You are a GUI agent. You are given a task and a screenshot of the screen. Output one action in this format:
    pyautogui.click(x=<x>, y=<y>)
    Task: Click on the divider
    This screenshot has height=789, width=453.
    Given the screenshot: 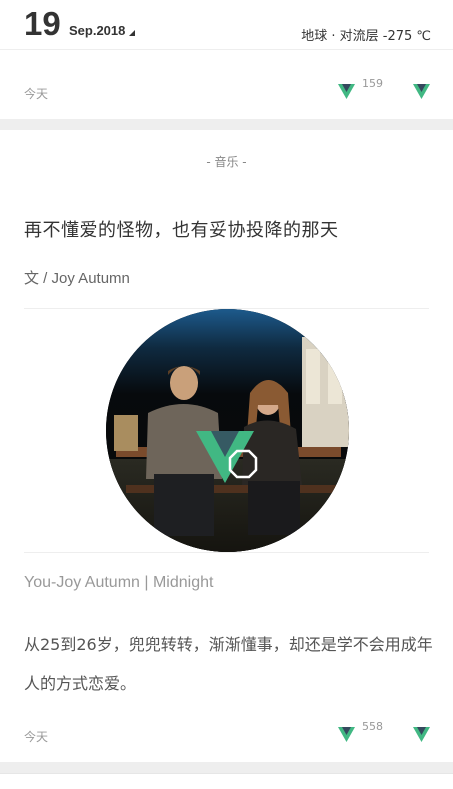 What is the action you would take?
    pyautogui.click(x=226, y=552)
    